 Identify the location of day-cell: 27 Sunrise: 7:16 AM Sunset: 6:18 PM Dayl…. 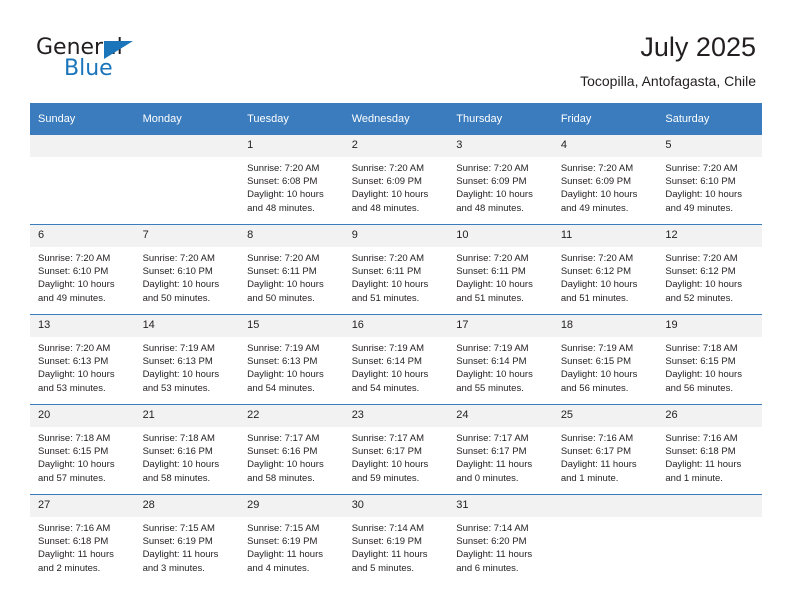
(82, 539).